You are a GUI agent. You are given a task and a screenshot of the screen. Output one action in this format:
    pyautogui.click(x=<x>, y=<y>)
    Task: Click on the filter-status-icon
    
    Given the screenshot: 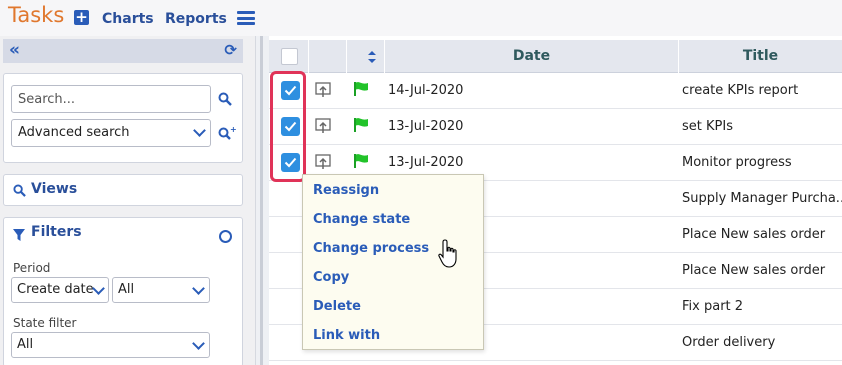 What is the action you would take?
    pyautogui.click(x=225, y=236)
    